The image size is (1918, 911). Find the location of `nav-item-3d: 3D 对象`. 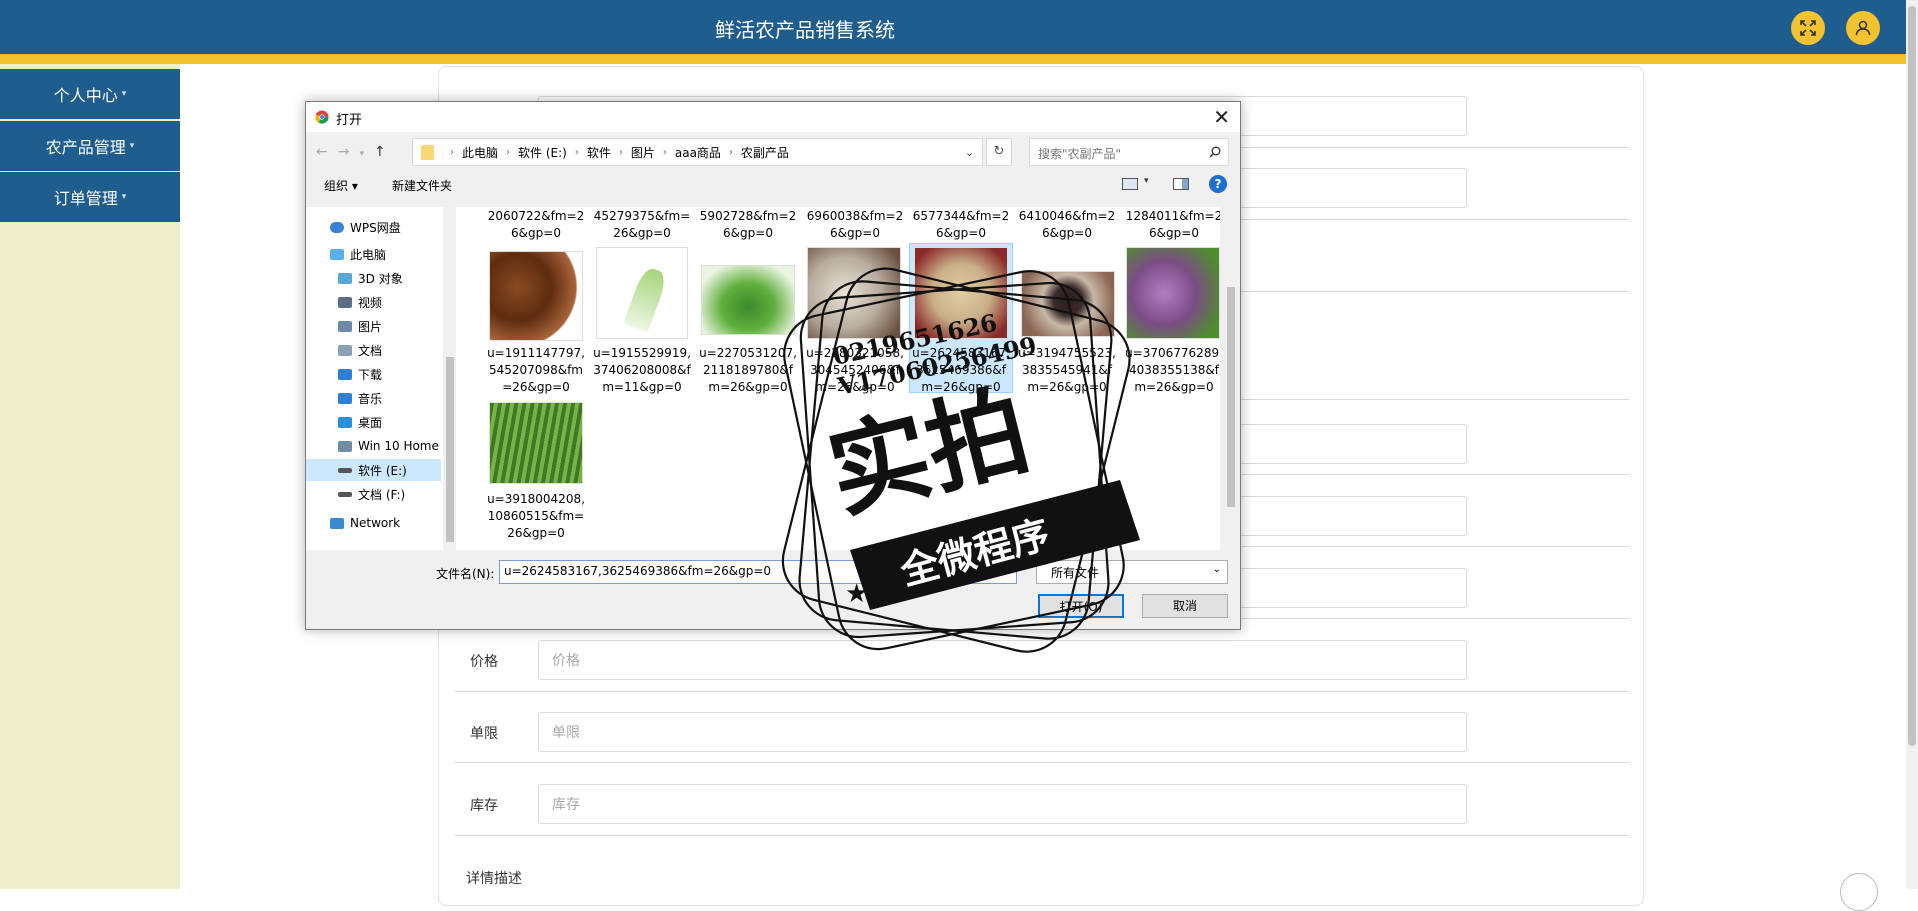

nav-item-3d: 3D 对象 is located at coordinates (370, 278).